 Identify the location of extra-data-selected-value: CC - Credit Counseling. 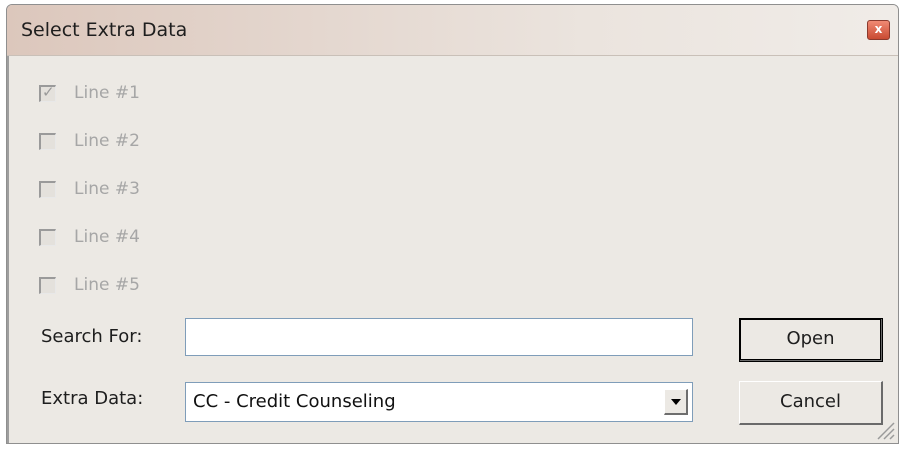
(294, 401).